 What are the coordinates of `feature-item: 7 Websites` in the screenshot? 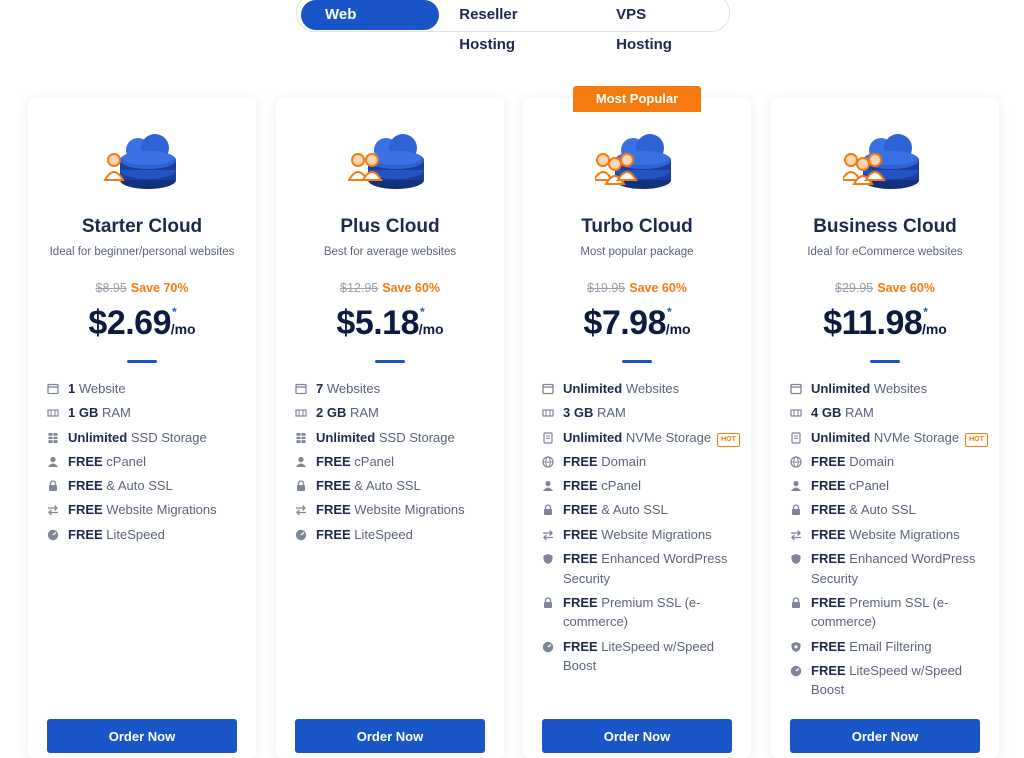 It's located at (397, 389).